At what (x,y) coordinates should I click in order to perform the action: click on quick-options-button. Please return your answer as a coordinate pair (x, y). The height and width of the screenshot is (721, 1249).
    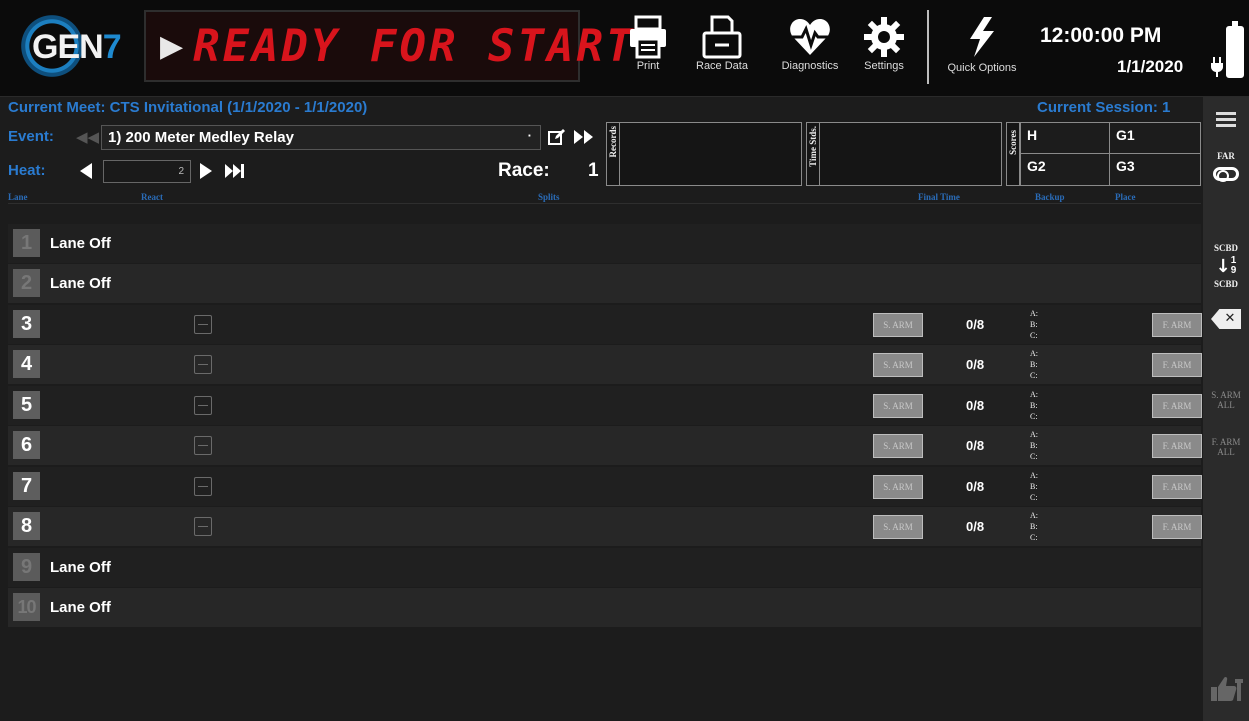
    Looking at the image, I should click on (981, 37).